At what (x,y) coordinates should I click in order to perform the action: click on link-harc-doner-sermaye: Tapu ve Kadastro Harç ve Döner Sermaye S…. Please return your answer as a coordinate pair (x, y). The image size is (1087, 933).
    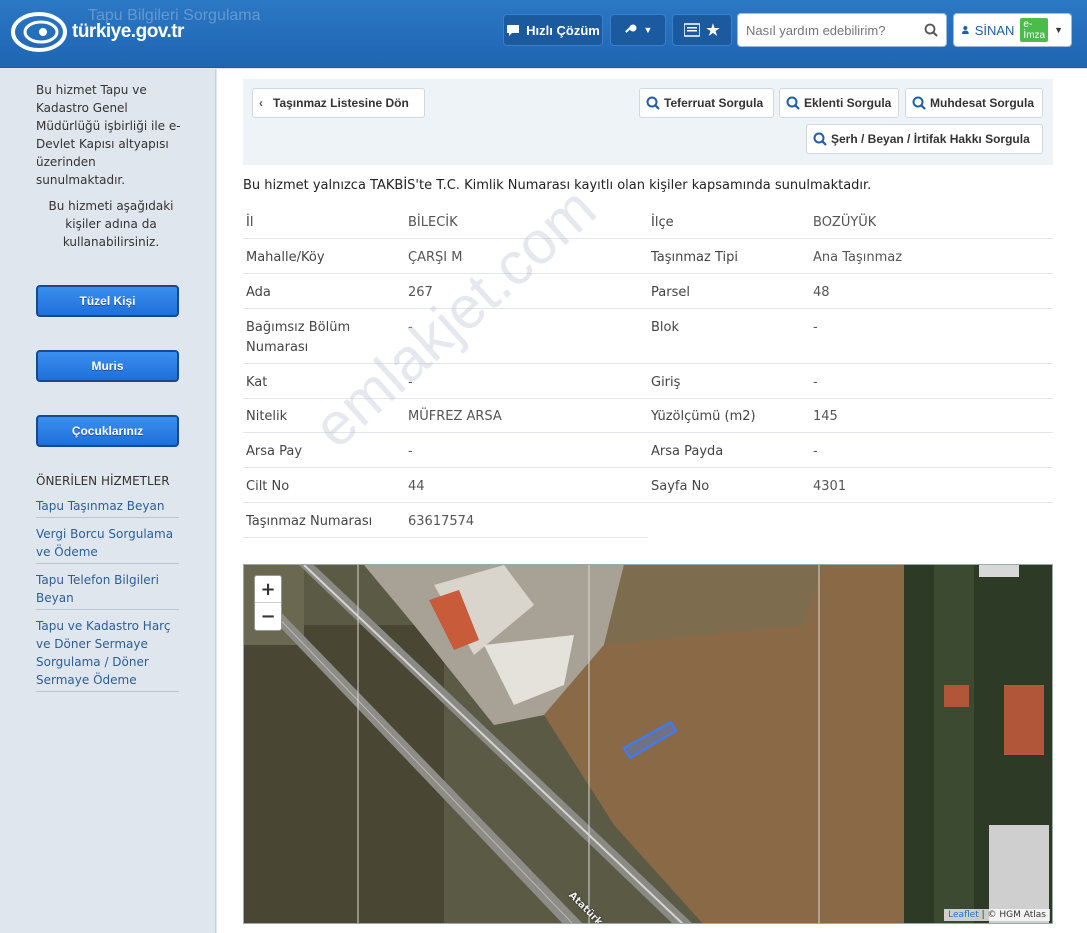
    Looking at the image, I should click on (107, 654).